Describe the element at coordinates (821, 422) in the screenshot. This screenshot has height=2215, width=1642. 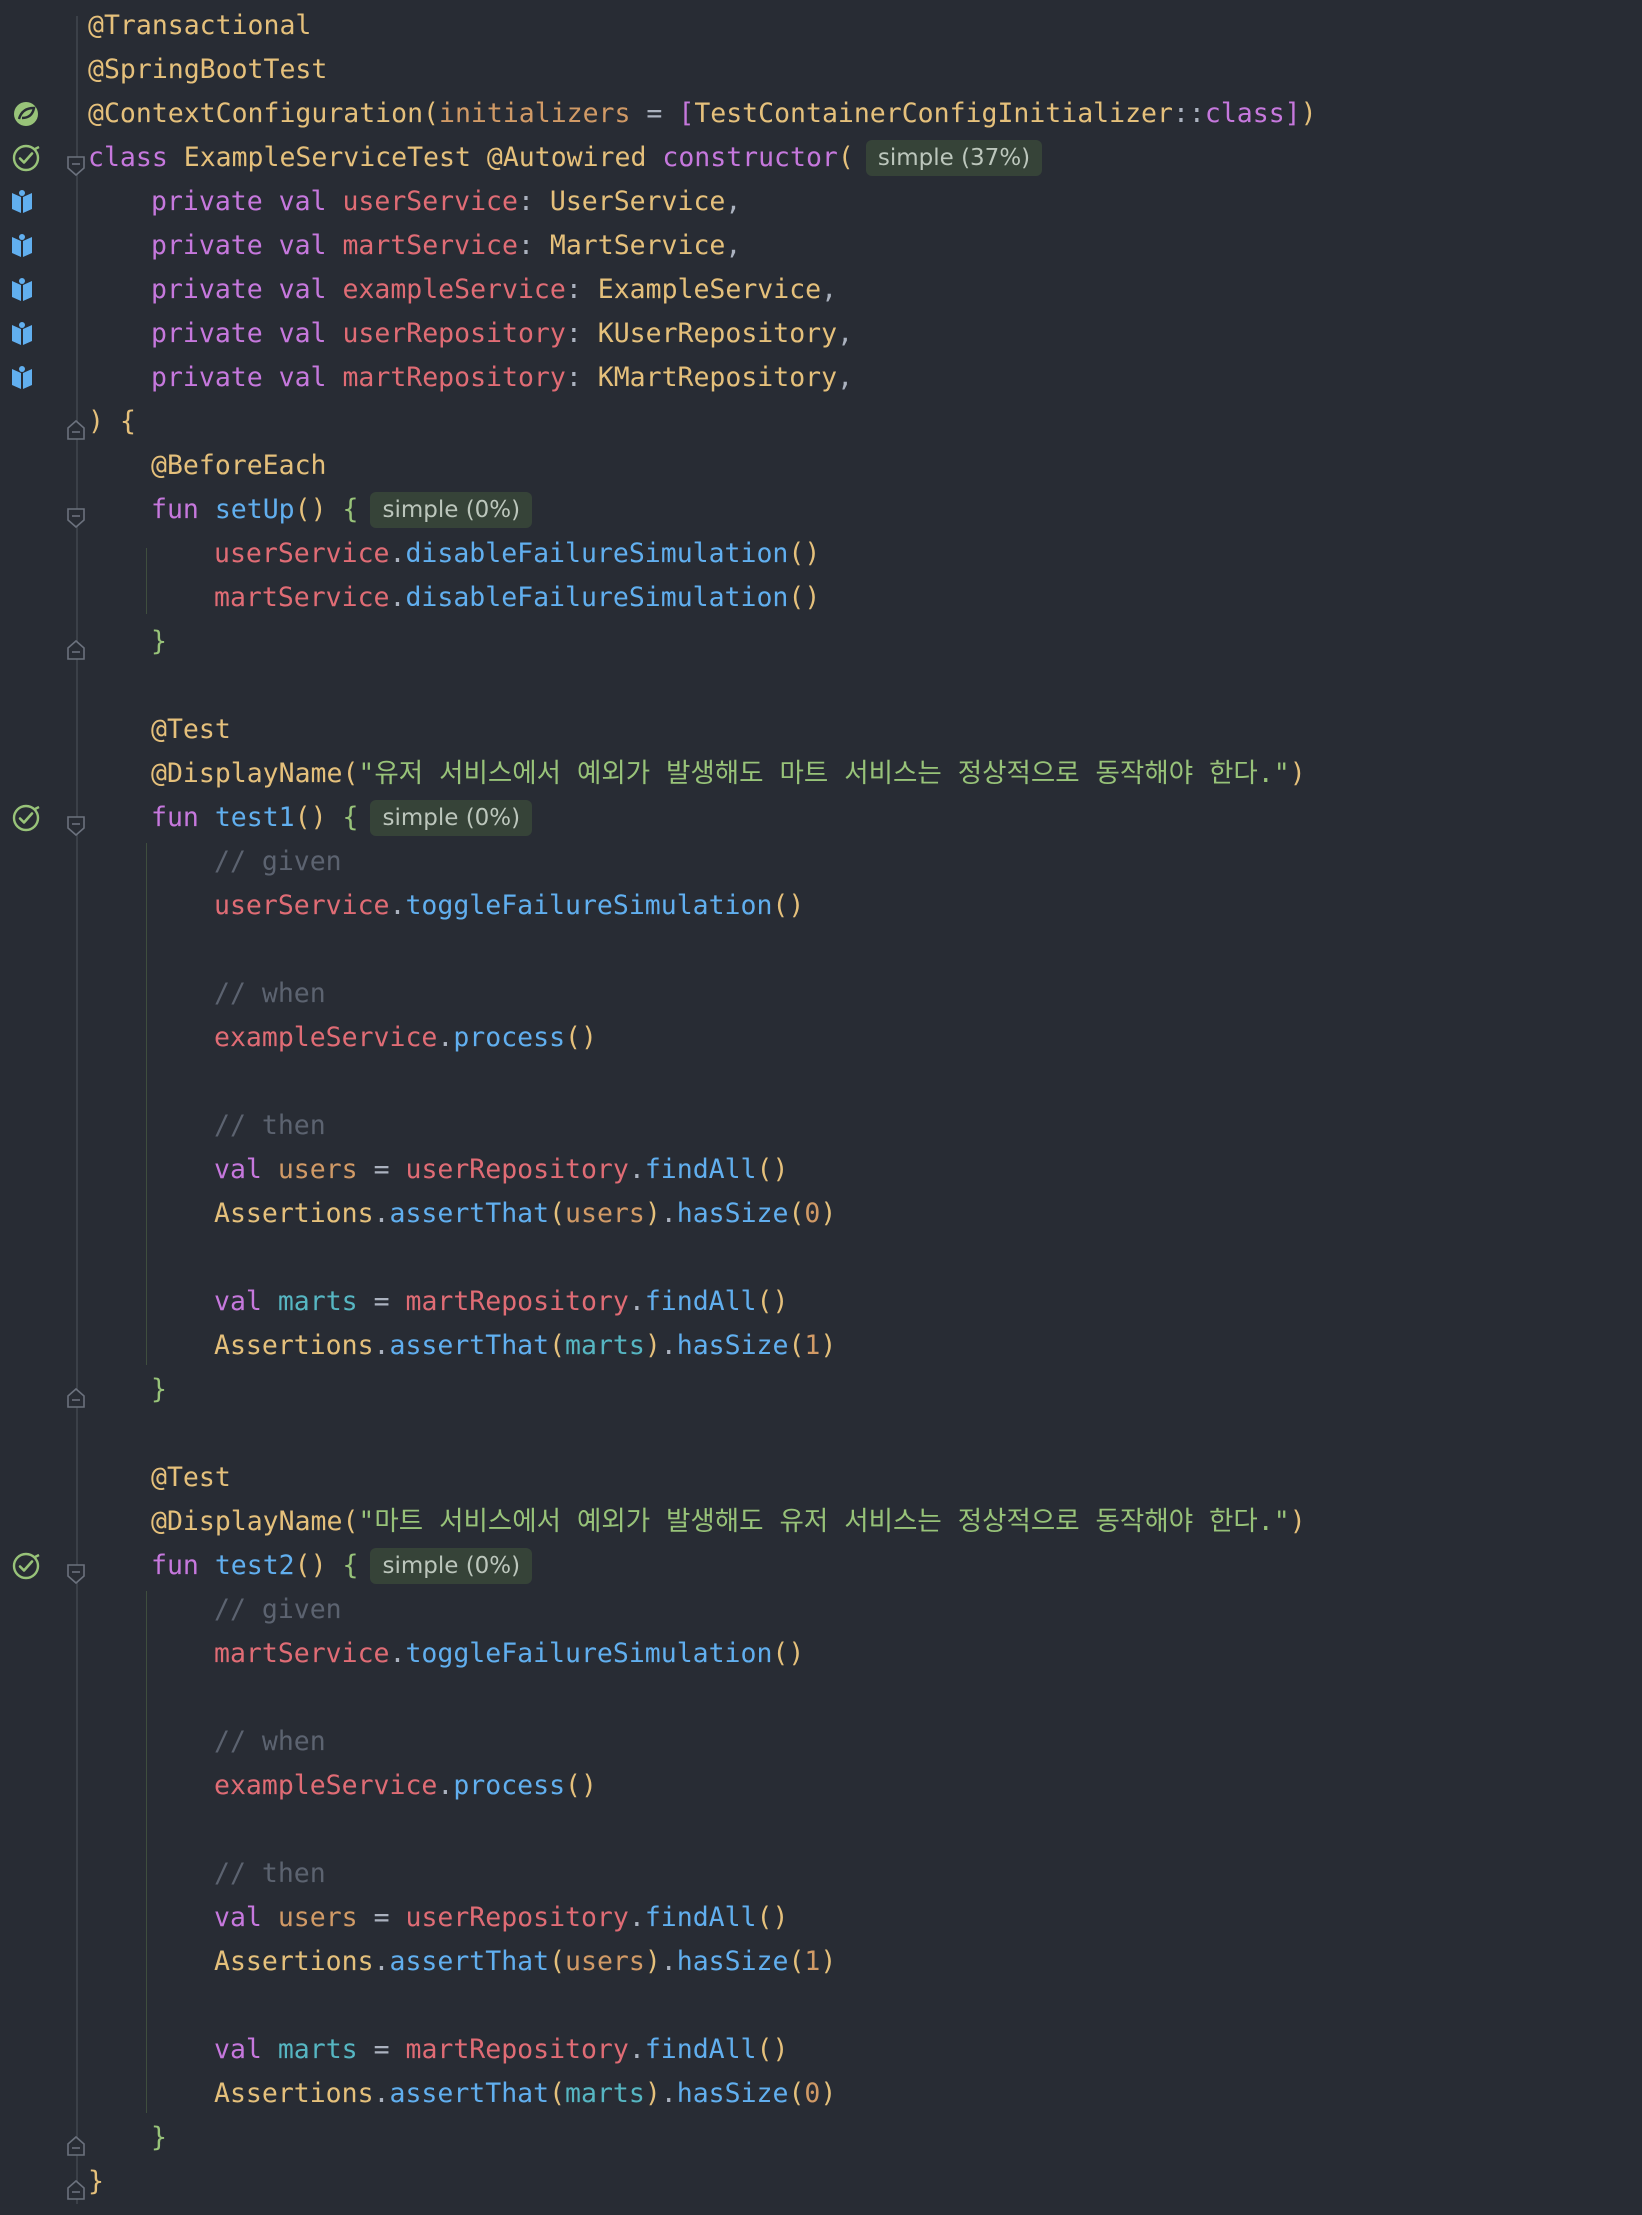
I see `code-line: ) {` at that location.